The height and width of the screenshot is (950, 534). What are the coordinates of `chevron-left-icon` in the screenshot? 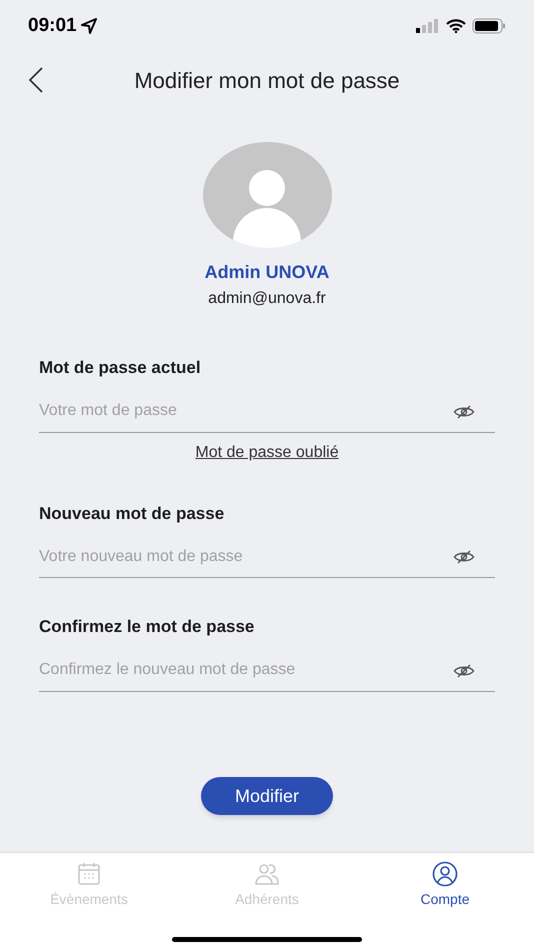 It's located at (36, 80).